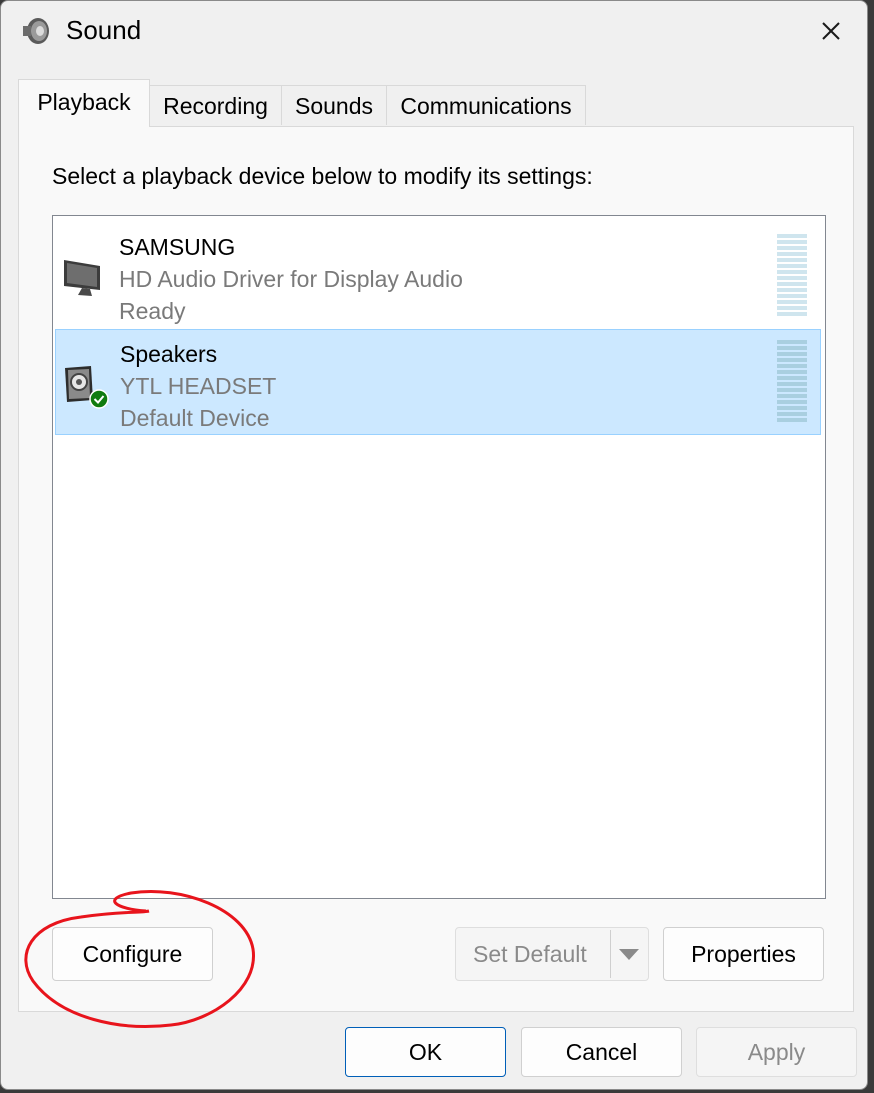 Image resolution: width=874 pixels, height=1093 pixels. Describe the element at coordinates (99, 399) in the screenshot. I see `green-check-icon` at that location.